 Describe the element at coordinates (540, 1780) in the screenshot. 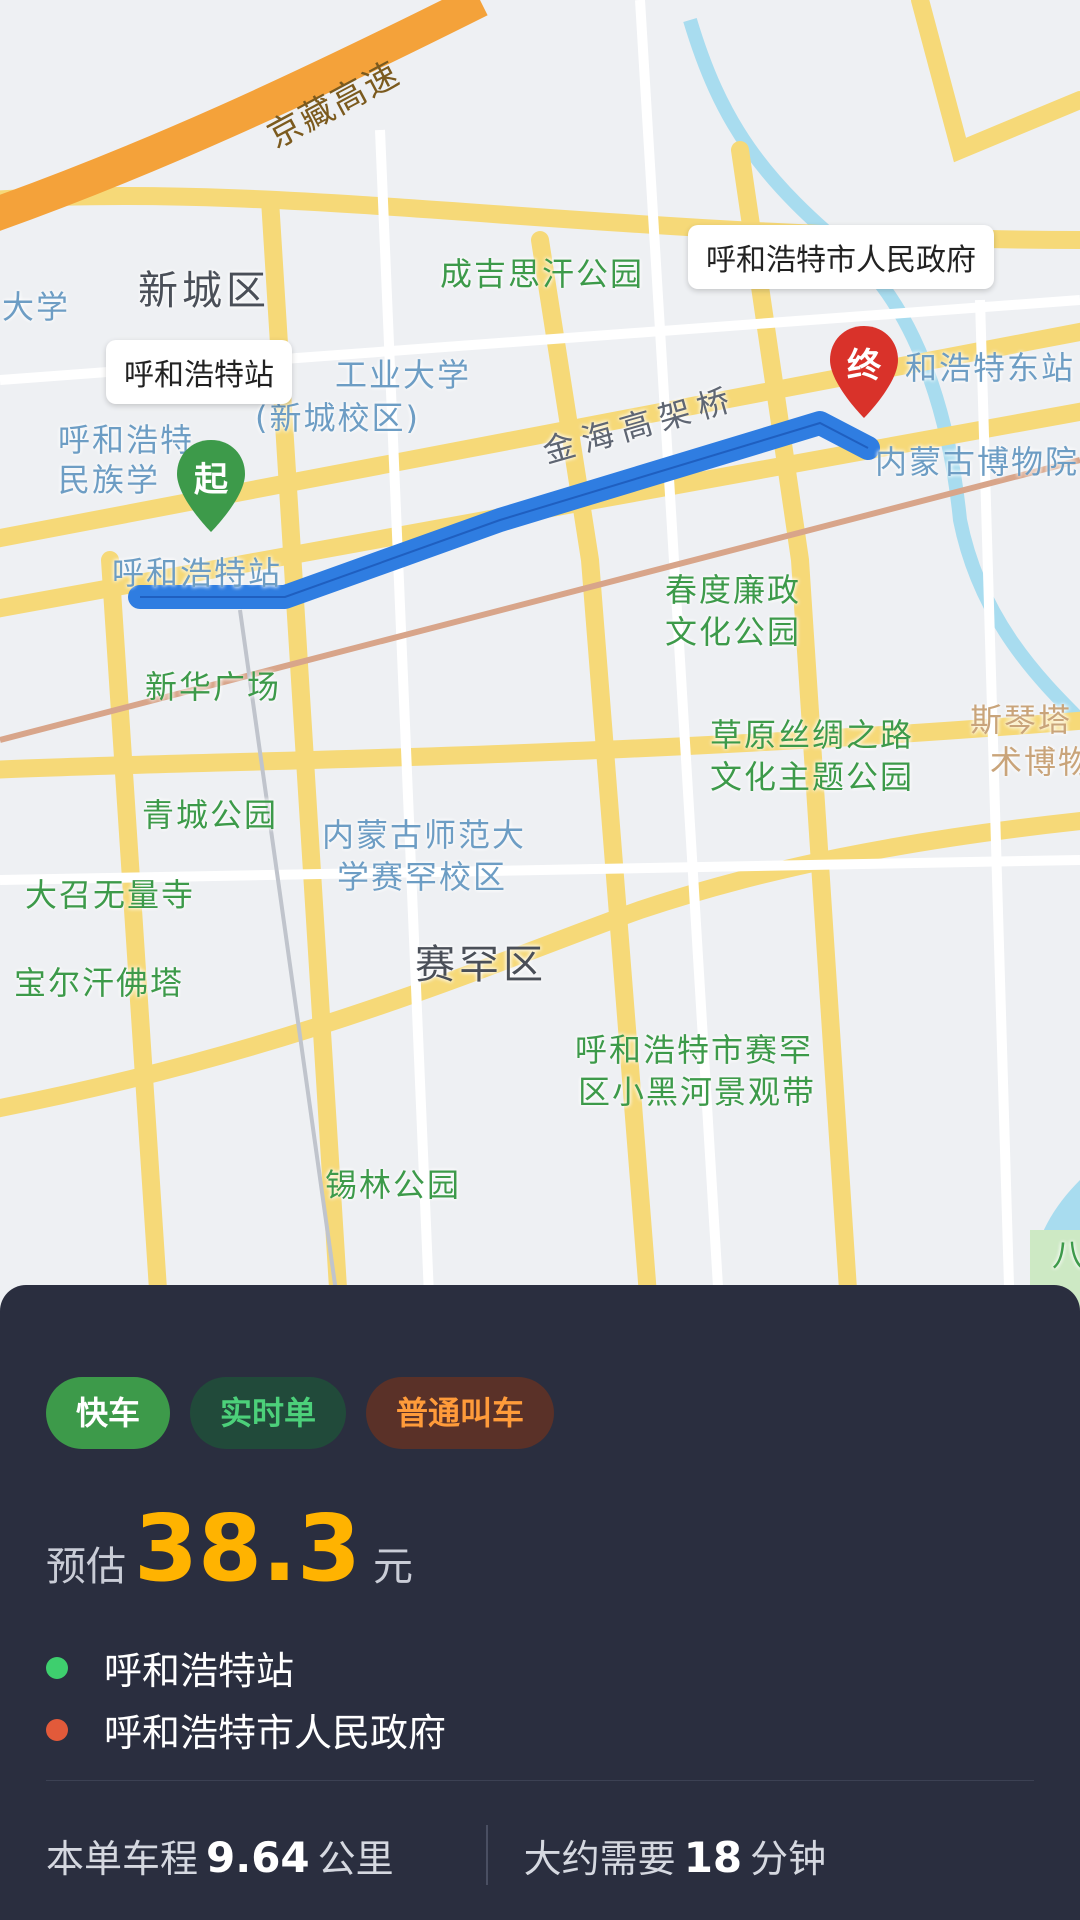

I see `divider` at that location.